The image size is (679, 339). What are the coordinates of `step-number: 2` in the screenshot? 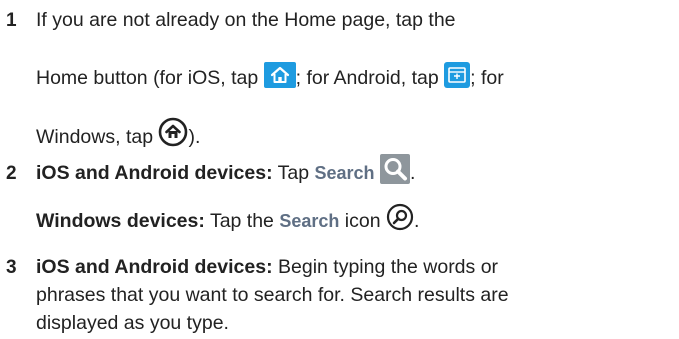 It's located at (11, 173).